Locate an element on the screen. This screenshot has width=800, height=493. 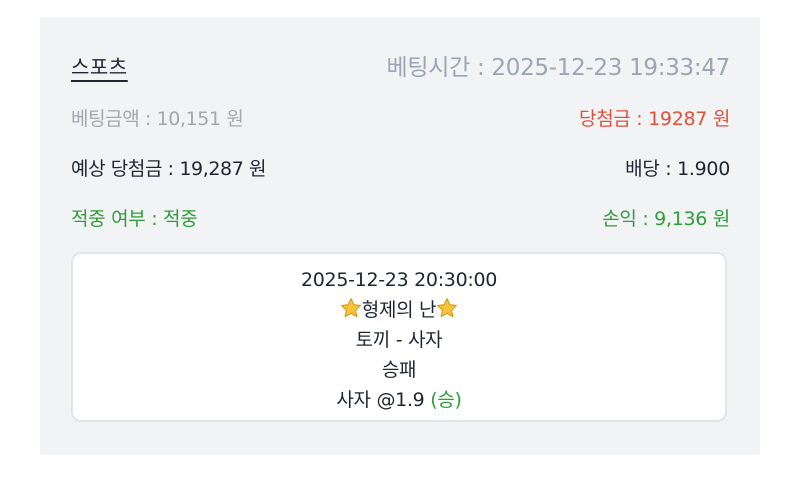
pick-line: 사자 @1.9 (승) is located at coordinates (399, 400).